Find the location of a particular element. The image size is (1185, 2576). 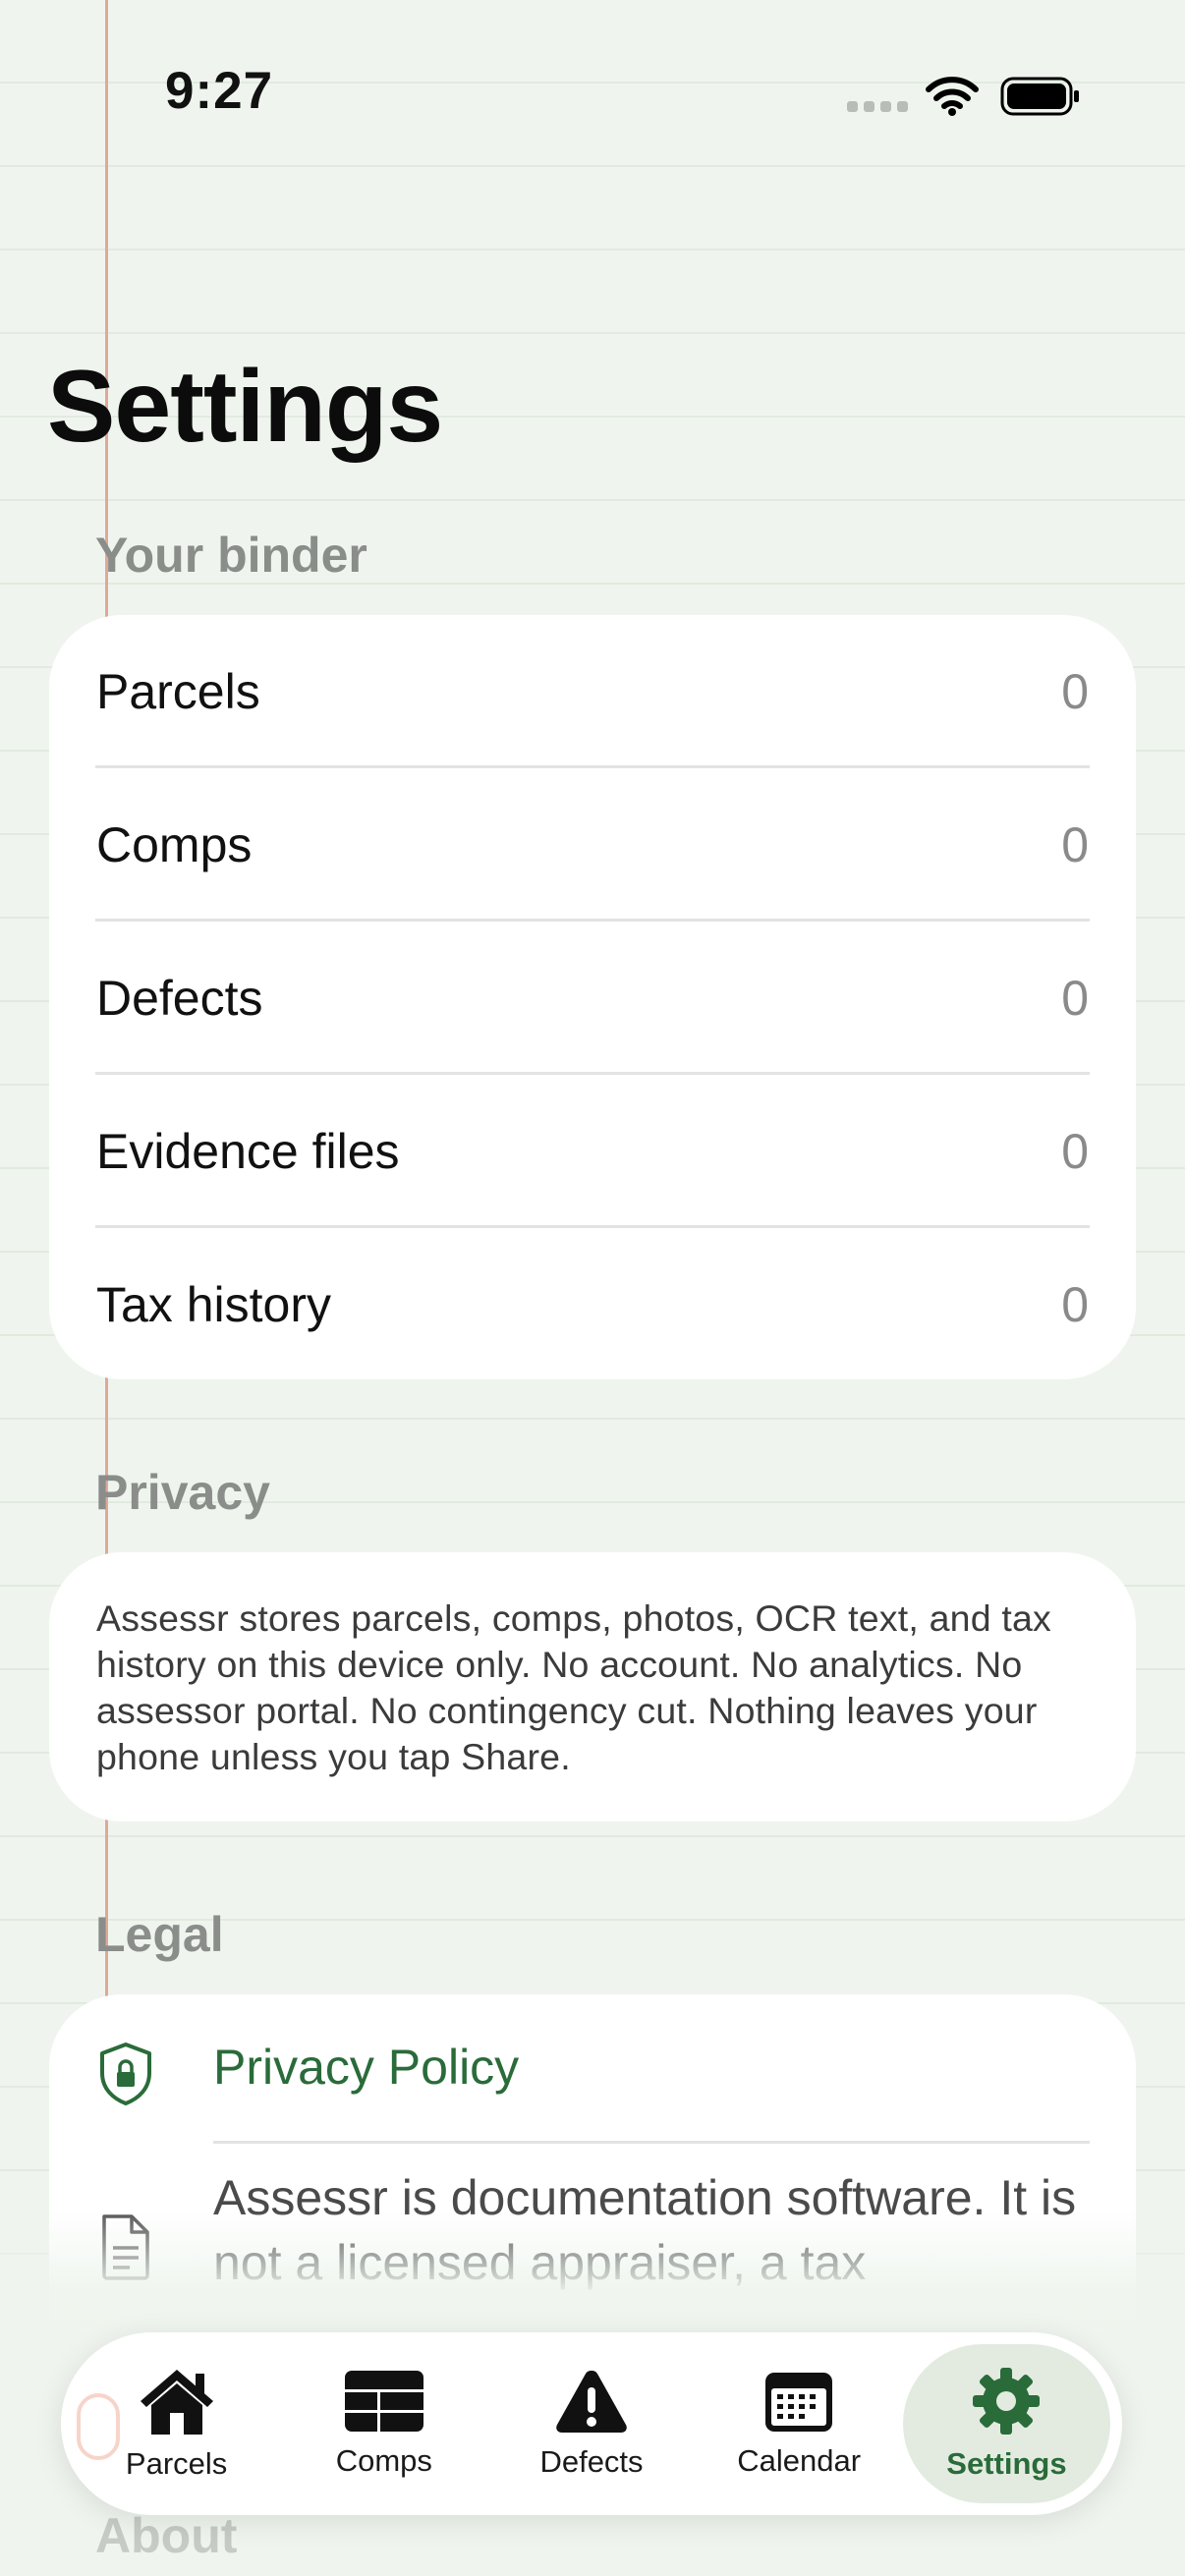

gear-icon is located at coordinates (1007, 2401).